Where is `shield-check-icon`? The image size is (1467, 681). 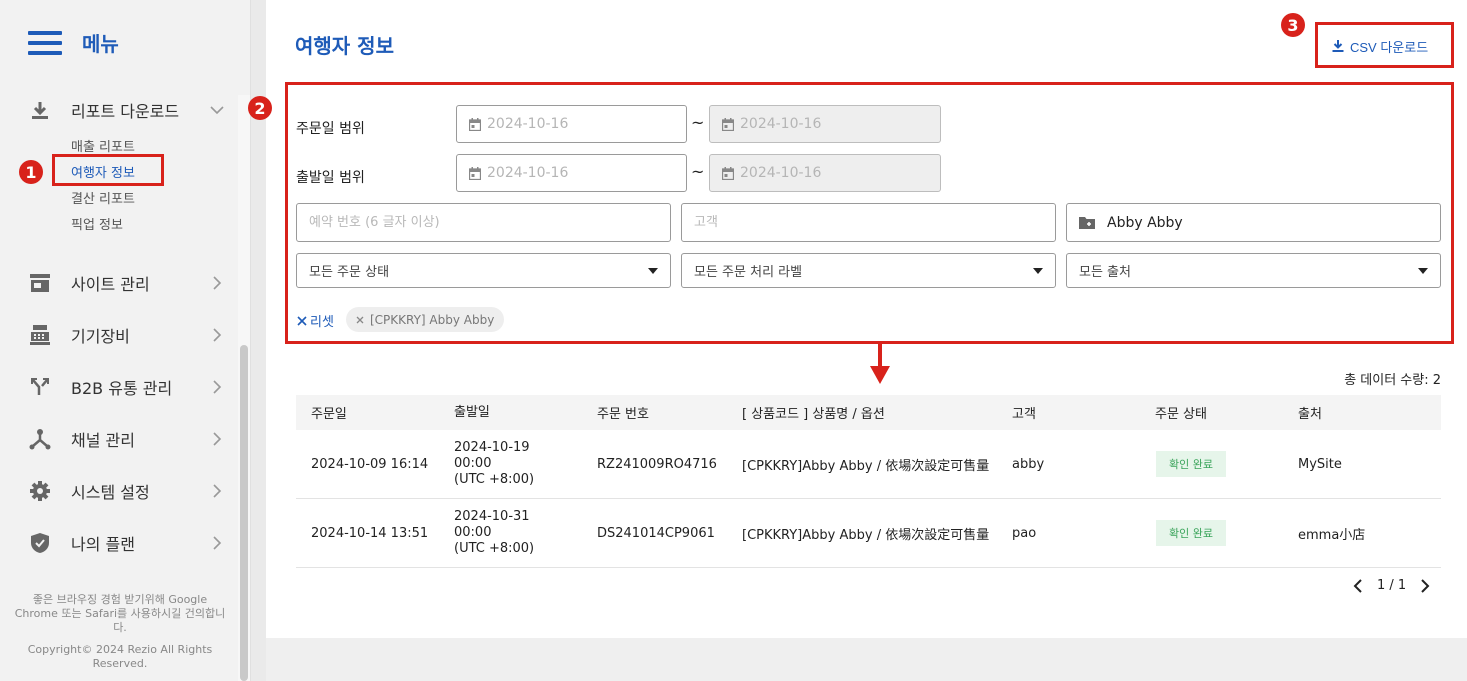 shield-check-icon is located at coordinates (40, 543).